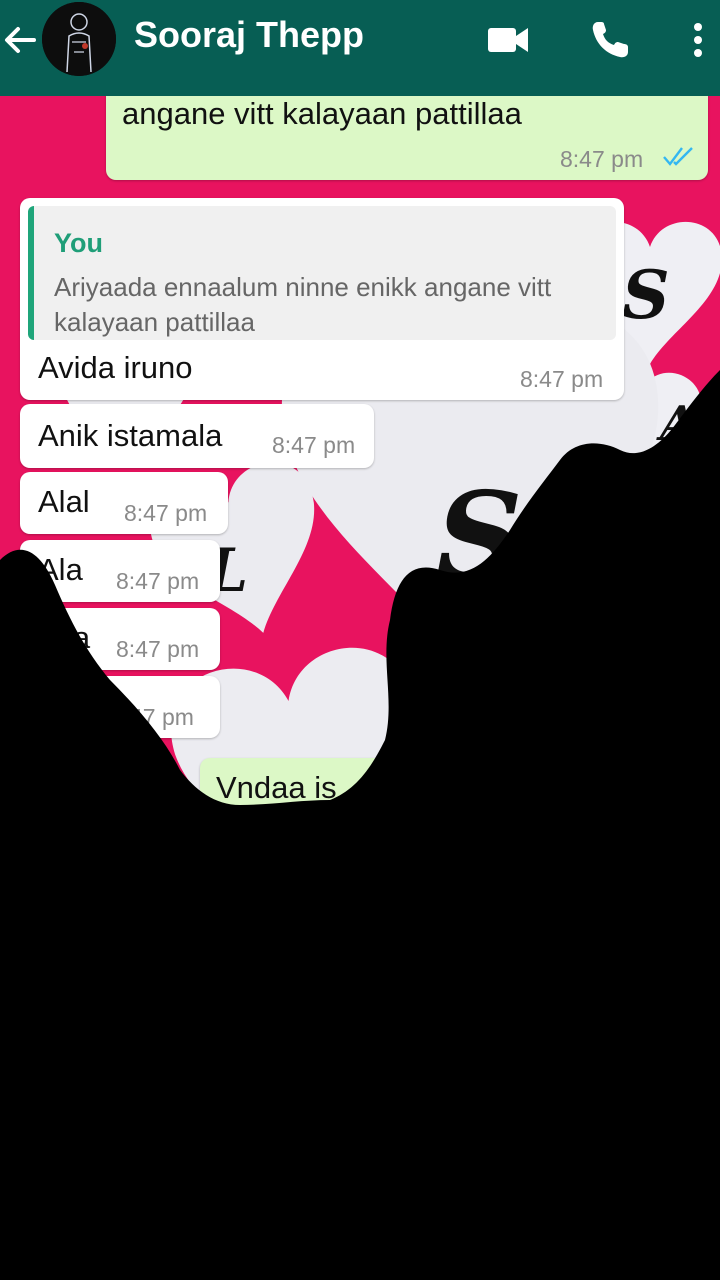  What do you see at coordinates (64, 501) in the screenshot?
I see `message-text: Alal` at bounding box center [64, 501].